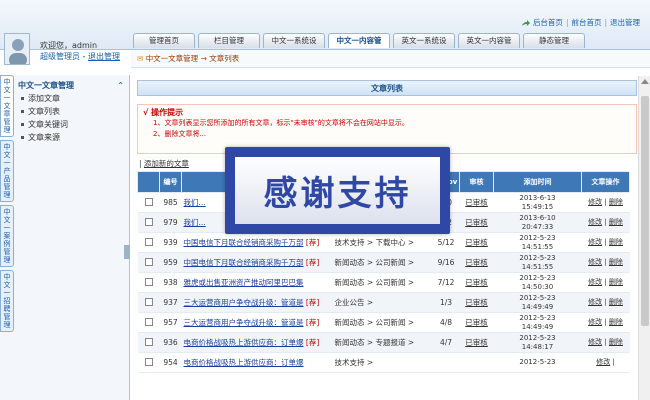  Describe the element at coordinates (164, 40) in the screenshot. I see `tab-admin-home: 管理首页` at that location.